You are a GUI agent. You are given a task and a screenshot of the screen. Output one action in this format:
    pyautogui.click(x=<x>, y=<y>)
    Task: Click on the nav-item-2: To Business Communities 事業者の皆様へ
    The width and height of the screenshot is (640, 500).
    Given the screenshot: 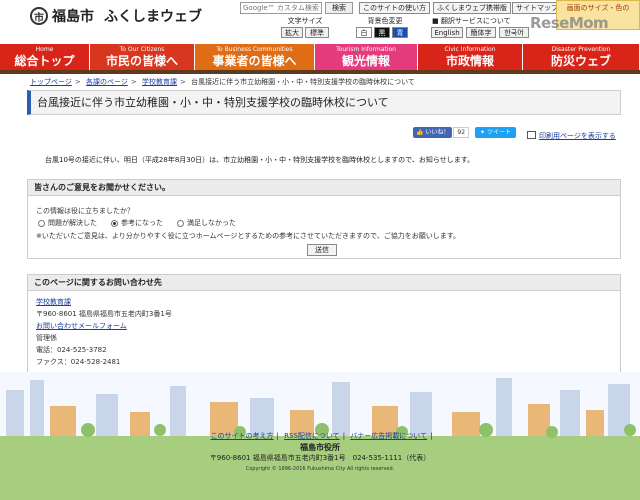 What is the action you would take?
    pyautogui.click(x=255, y=57)
    